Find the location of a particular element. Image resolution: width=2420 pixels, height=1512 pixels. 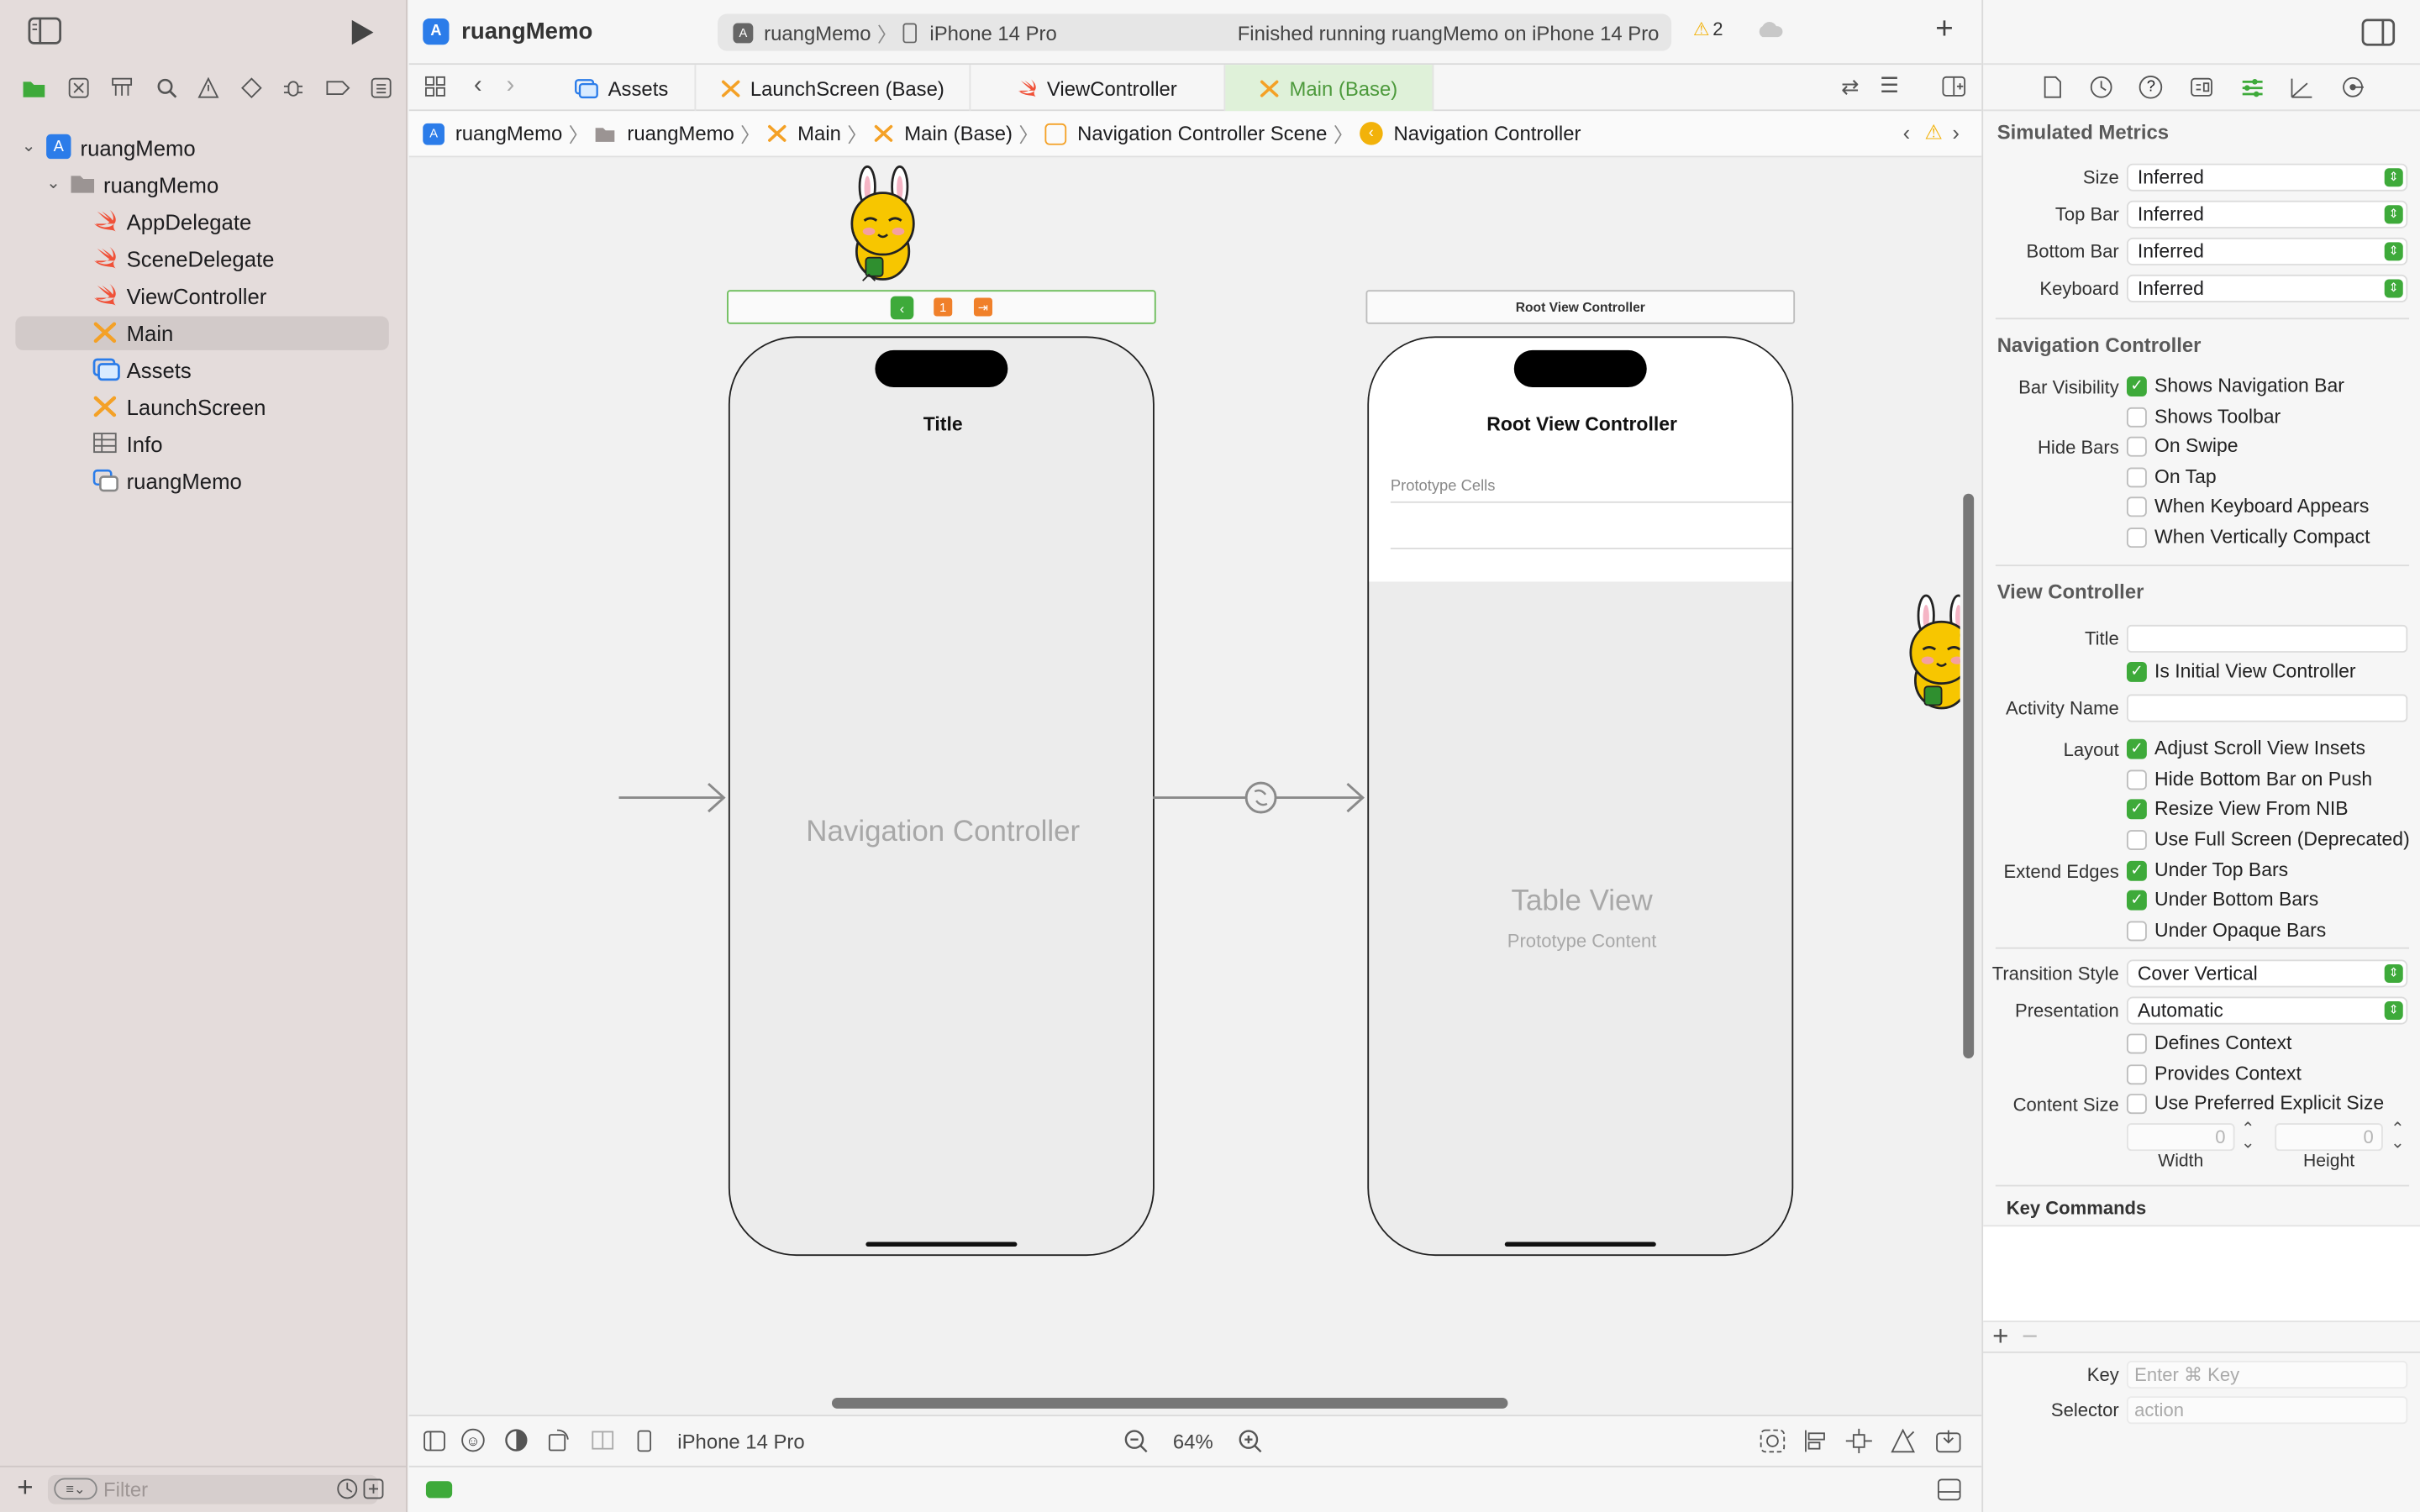

previous-issue-button: ‹ is located at coordinates (1907, 132).